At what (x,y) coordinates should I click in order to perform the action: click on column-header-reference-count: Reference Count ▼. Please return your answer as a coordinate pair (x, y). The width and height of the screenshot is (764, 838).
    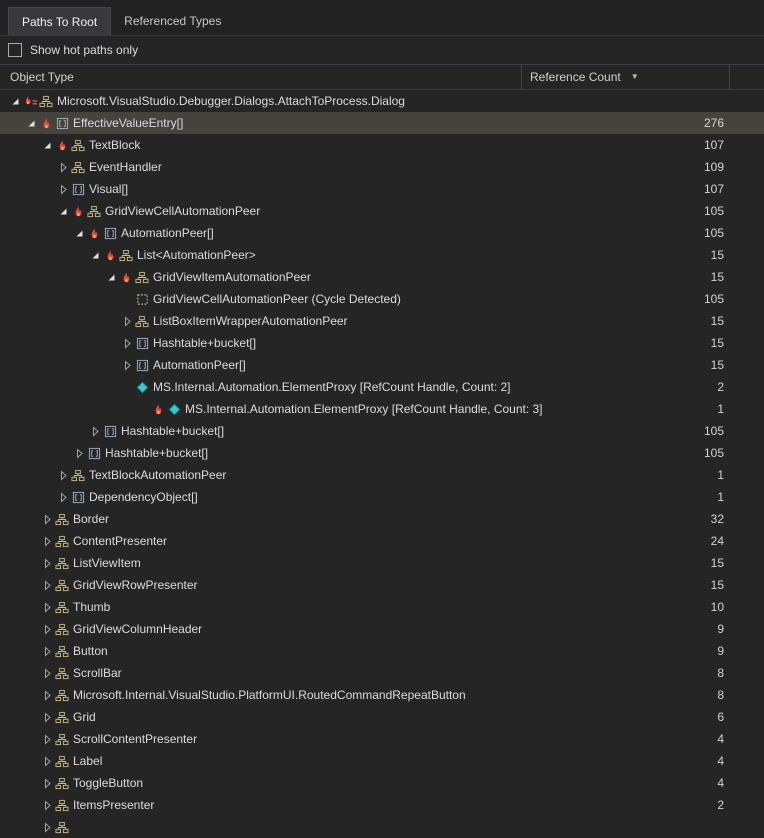
    Looking at the image, I should click on (626, 77).